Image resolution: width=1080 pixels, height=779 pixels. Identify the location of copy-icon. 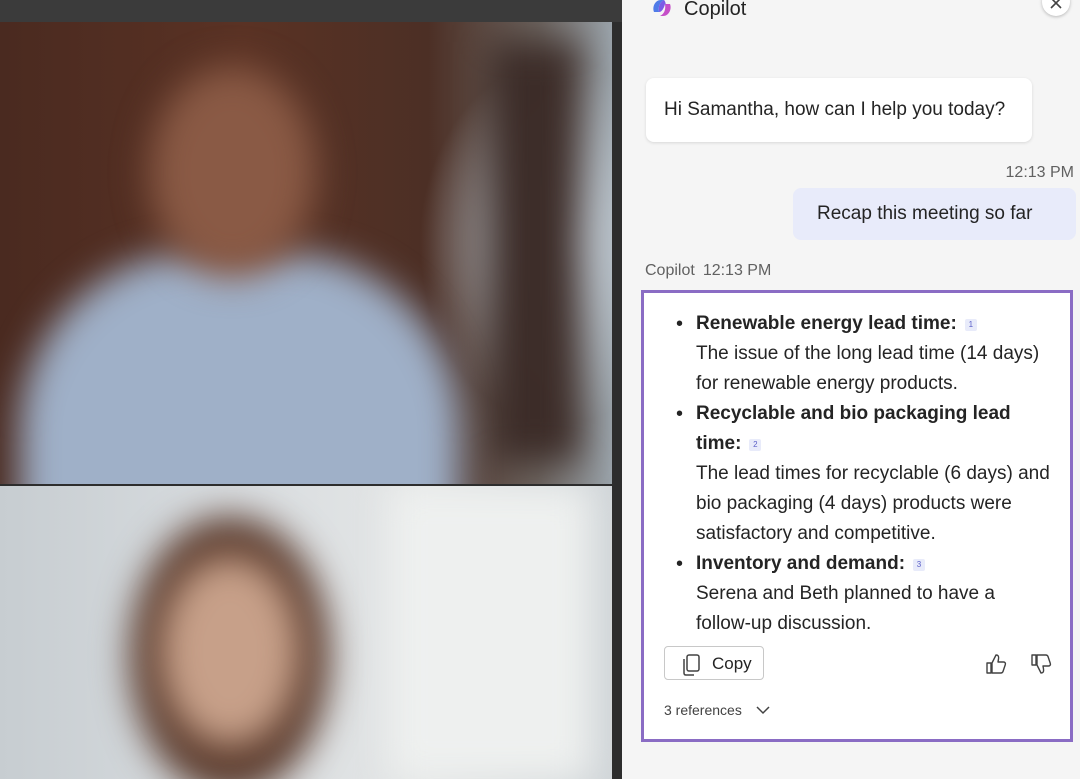
(691, 665).